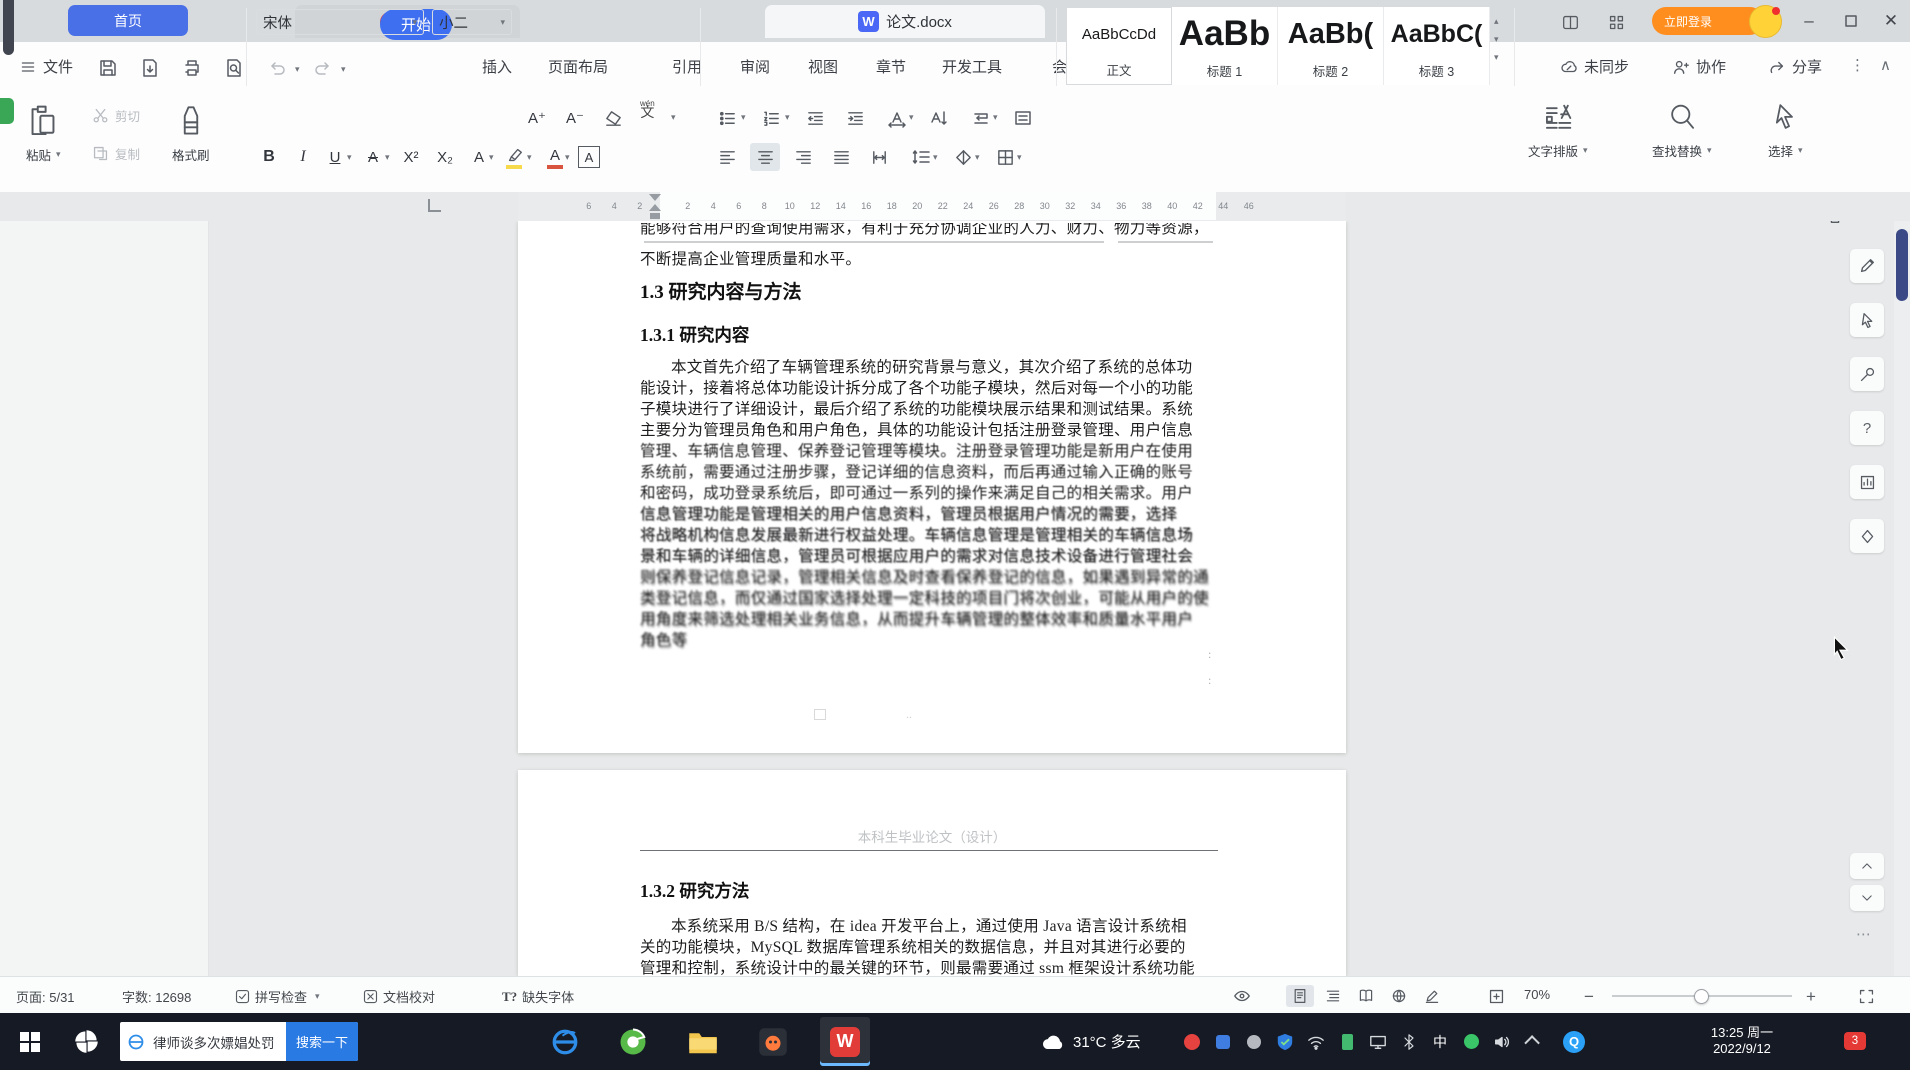 Image resolution: width=1910 pixels, height=1070 pixels. I want to click on style-normal: AaBbCcDd 正文, so click(1119, 46).